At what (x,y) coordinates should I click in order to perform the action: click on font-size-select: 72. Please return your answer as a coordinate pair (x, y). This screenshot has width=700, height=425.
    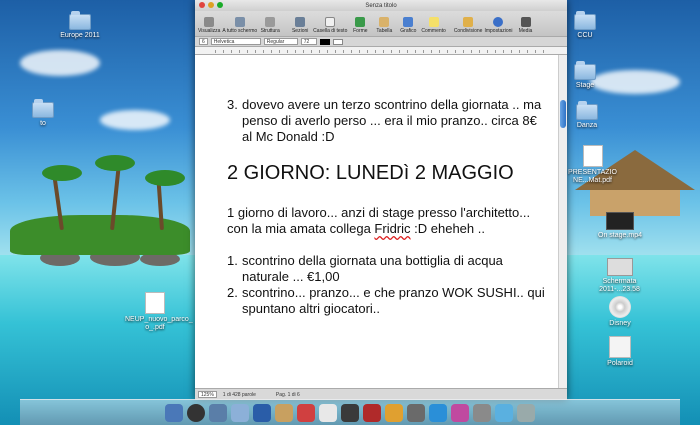
    Looking at the image, I should click on (308, 41).